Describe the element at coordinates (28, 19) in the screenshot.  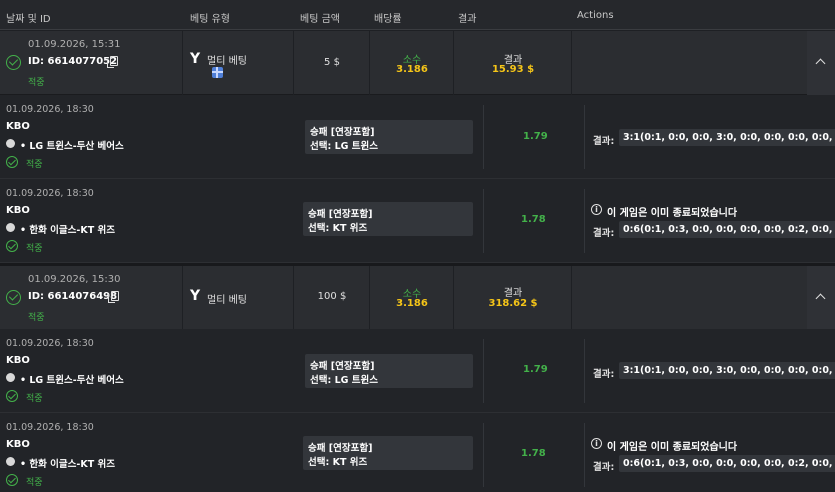
I see `col-date-id: 날짜 및 ID` at that location.